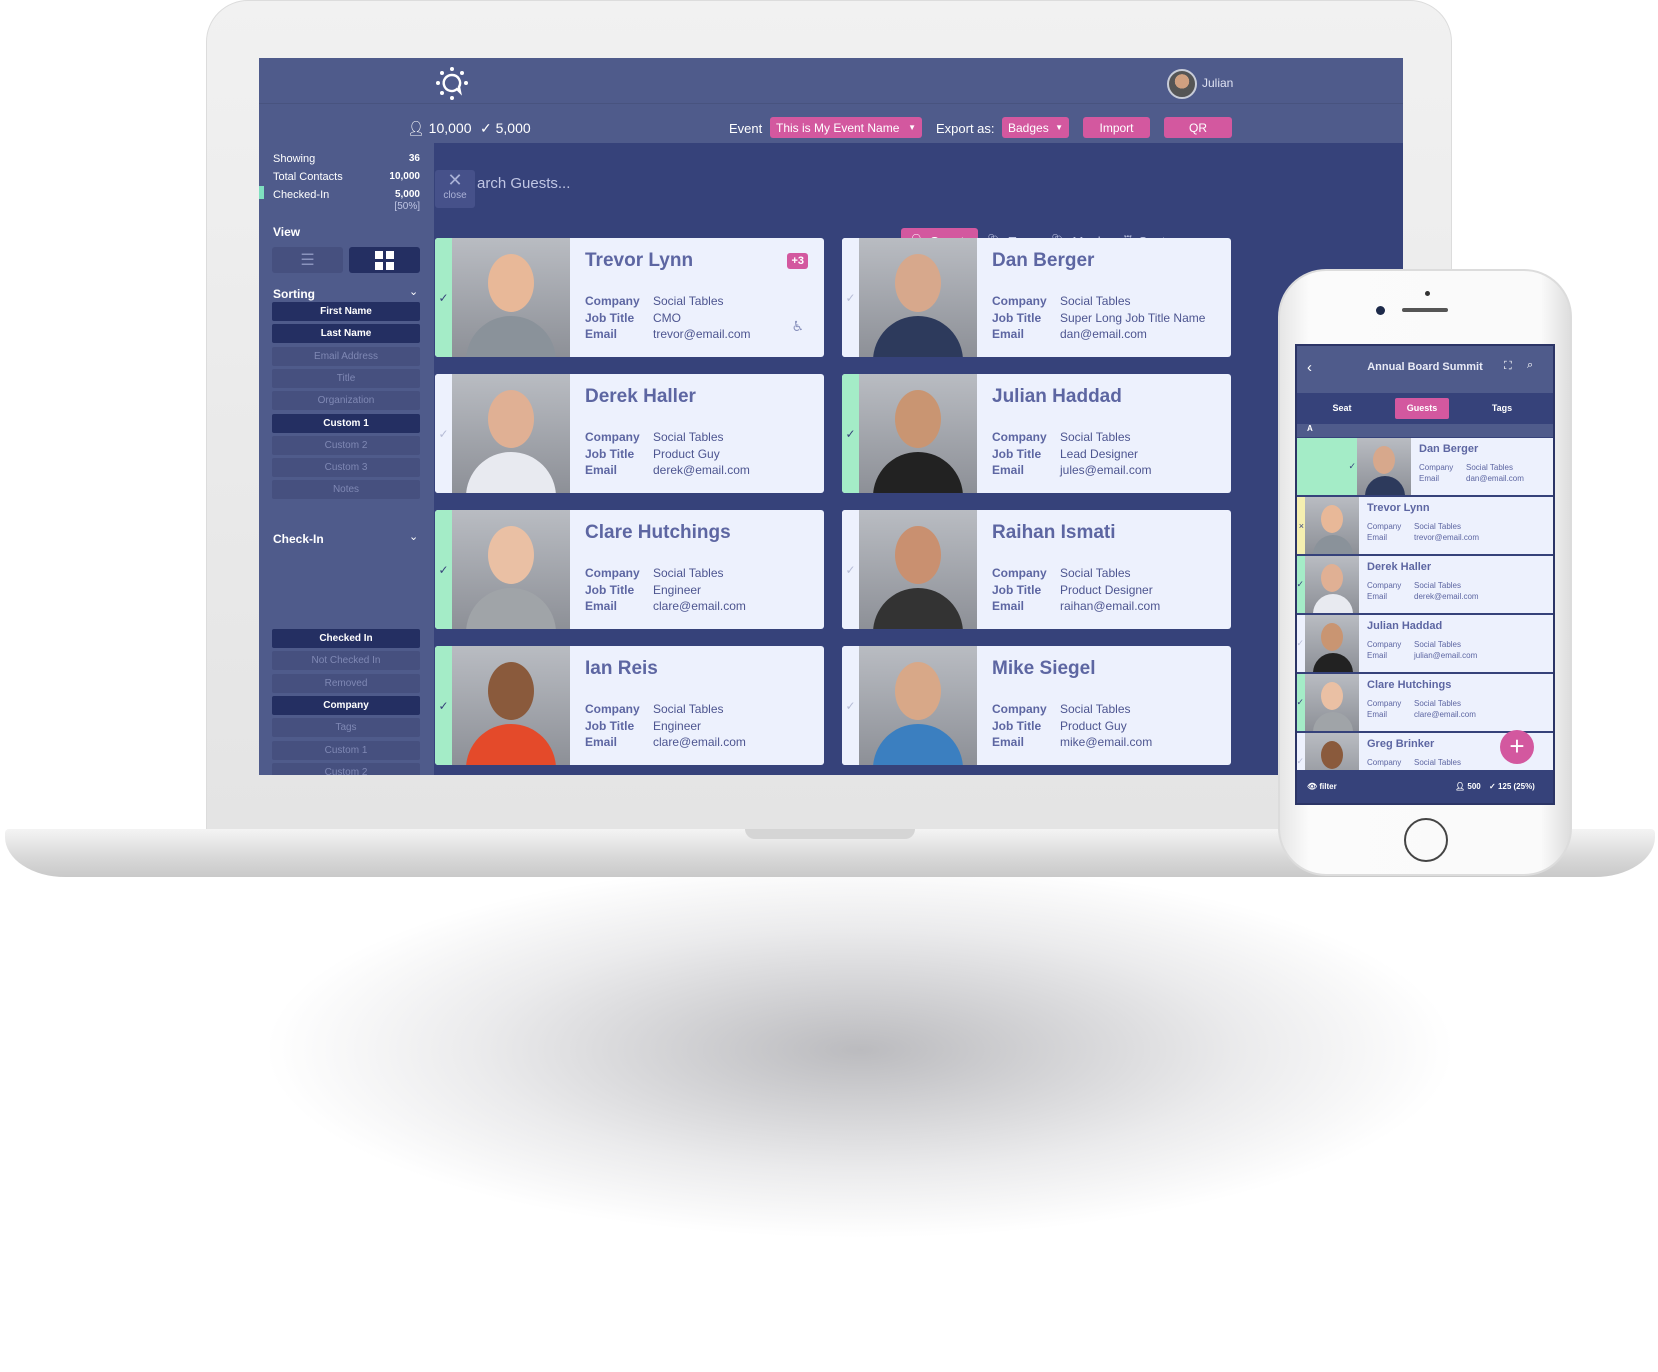 Image resolution: width=1658 pixels, height=1372 pixels. Describe the element at coordinates (346, 490) in the screenshot. I see `sorting-option: Notes` at that location.